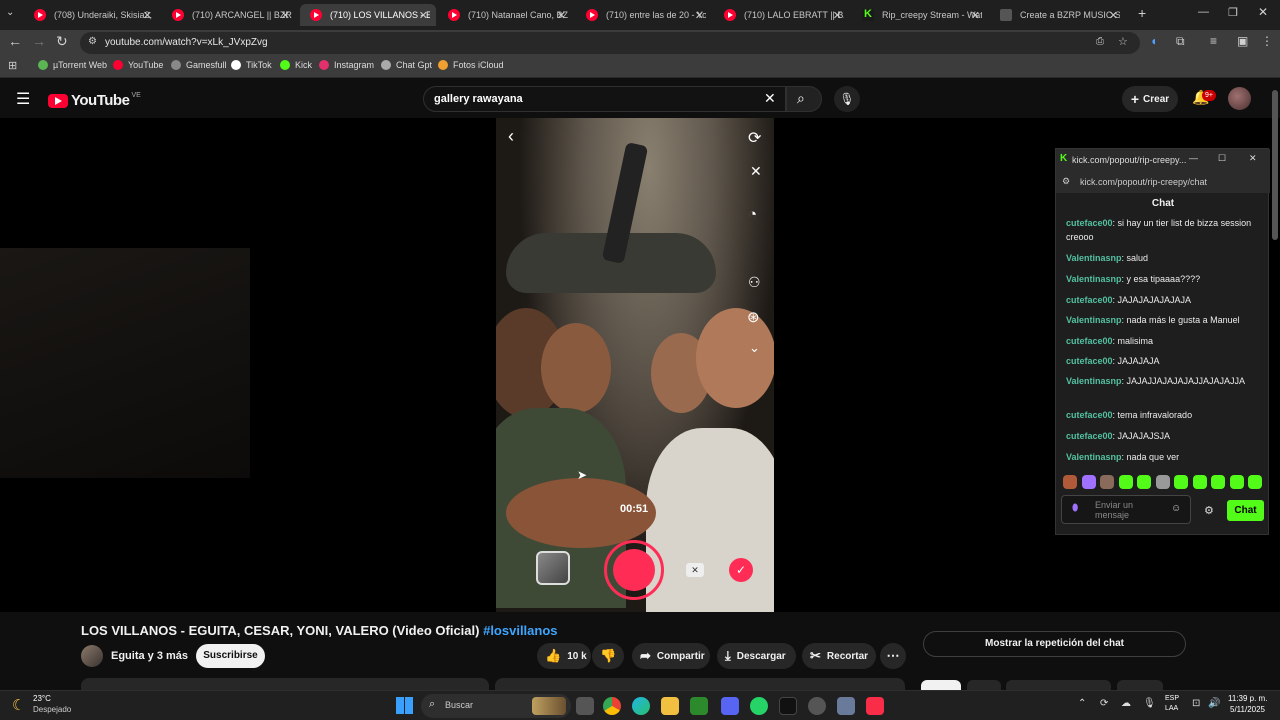 The width and height of the screenshot is (1280, 720). I want to click on browser-tab: (708) Underaiki, Skisia2, I ✕, so click(92, 15).